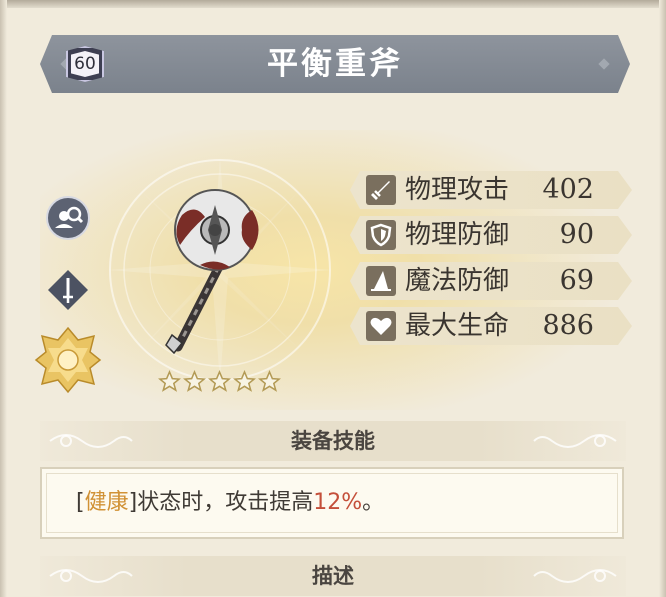  Describe the element at coordinates (221, 502) in the screenshot. I see `skill-text-body: ]状态时，攻击提高` at that location.